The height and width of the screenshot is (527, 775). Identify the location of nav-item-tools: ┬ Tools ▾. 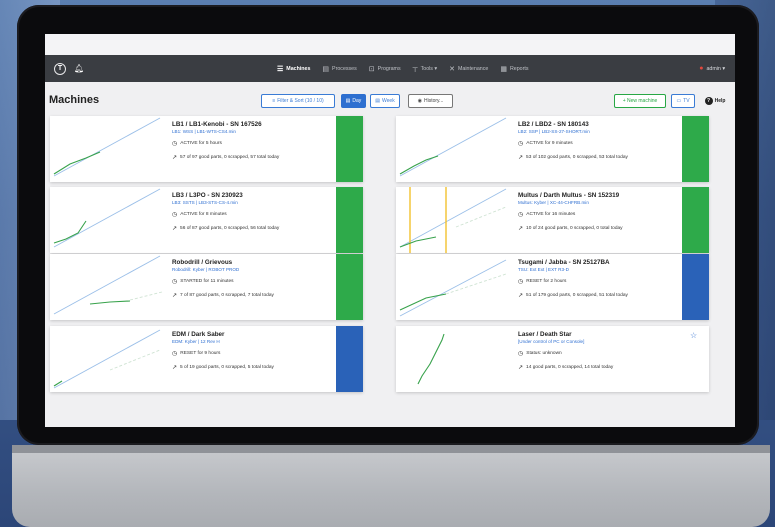
(425, 68).